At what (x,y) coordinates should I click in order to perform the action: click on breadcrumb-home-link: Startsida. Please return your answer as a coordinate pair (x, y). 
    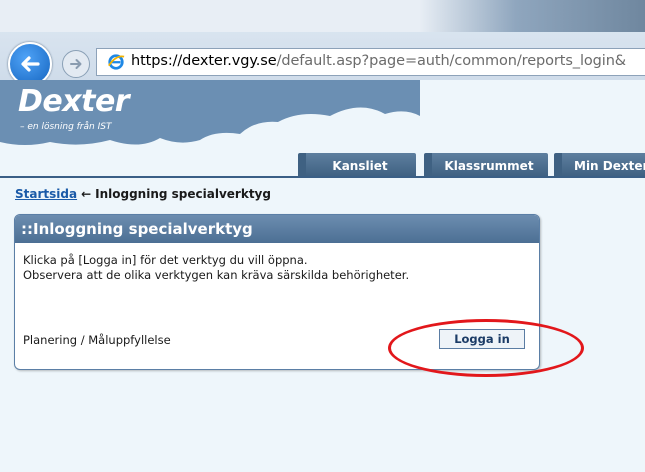
    Looking at the image, I should click on (46, 194).